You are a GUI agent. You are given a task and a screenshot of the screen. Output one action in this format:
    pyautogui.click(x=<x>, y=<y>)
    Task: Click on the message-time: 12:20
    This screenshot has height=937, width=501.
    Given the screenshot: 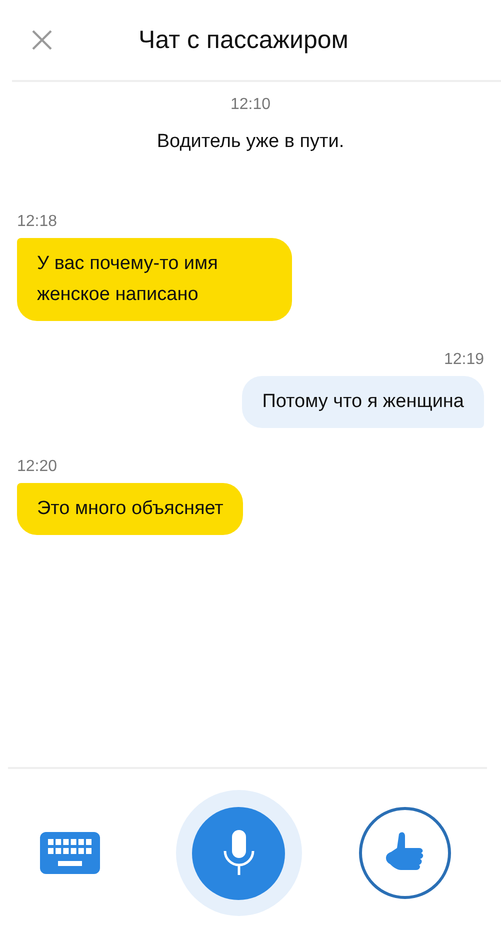 What is the action you would take?
    pyautogui.click(x=37, y=467)
    